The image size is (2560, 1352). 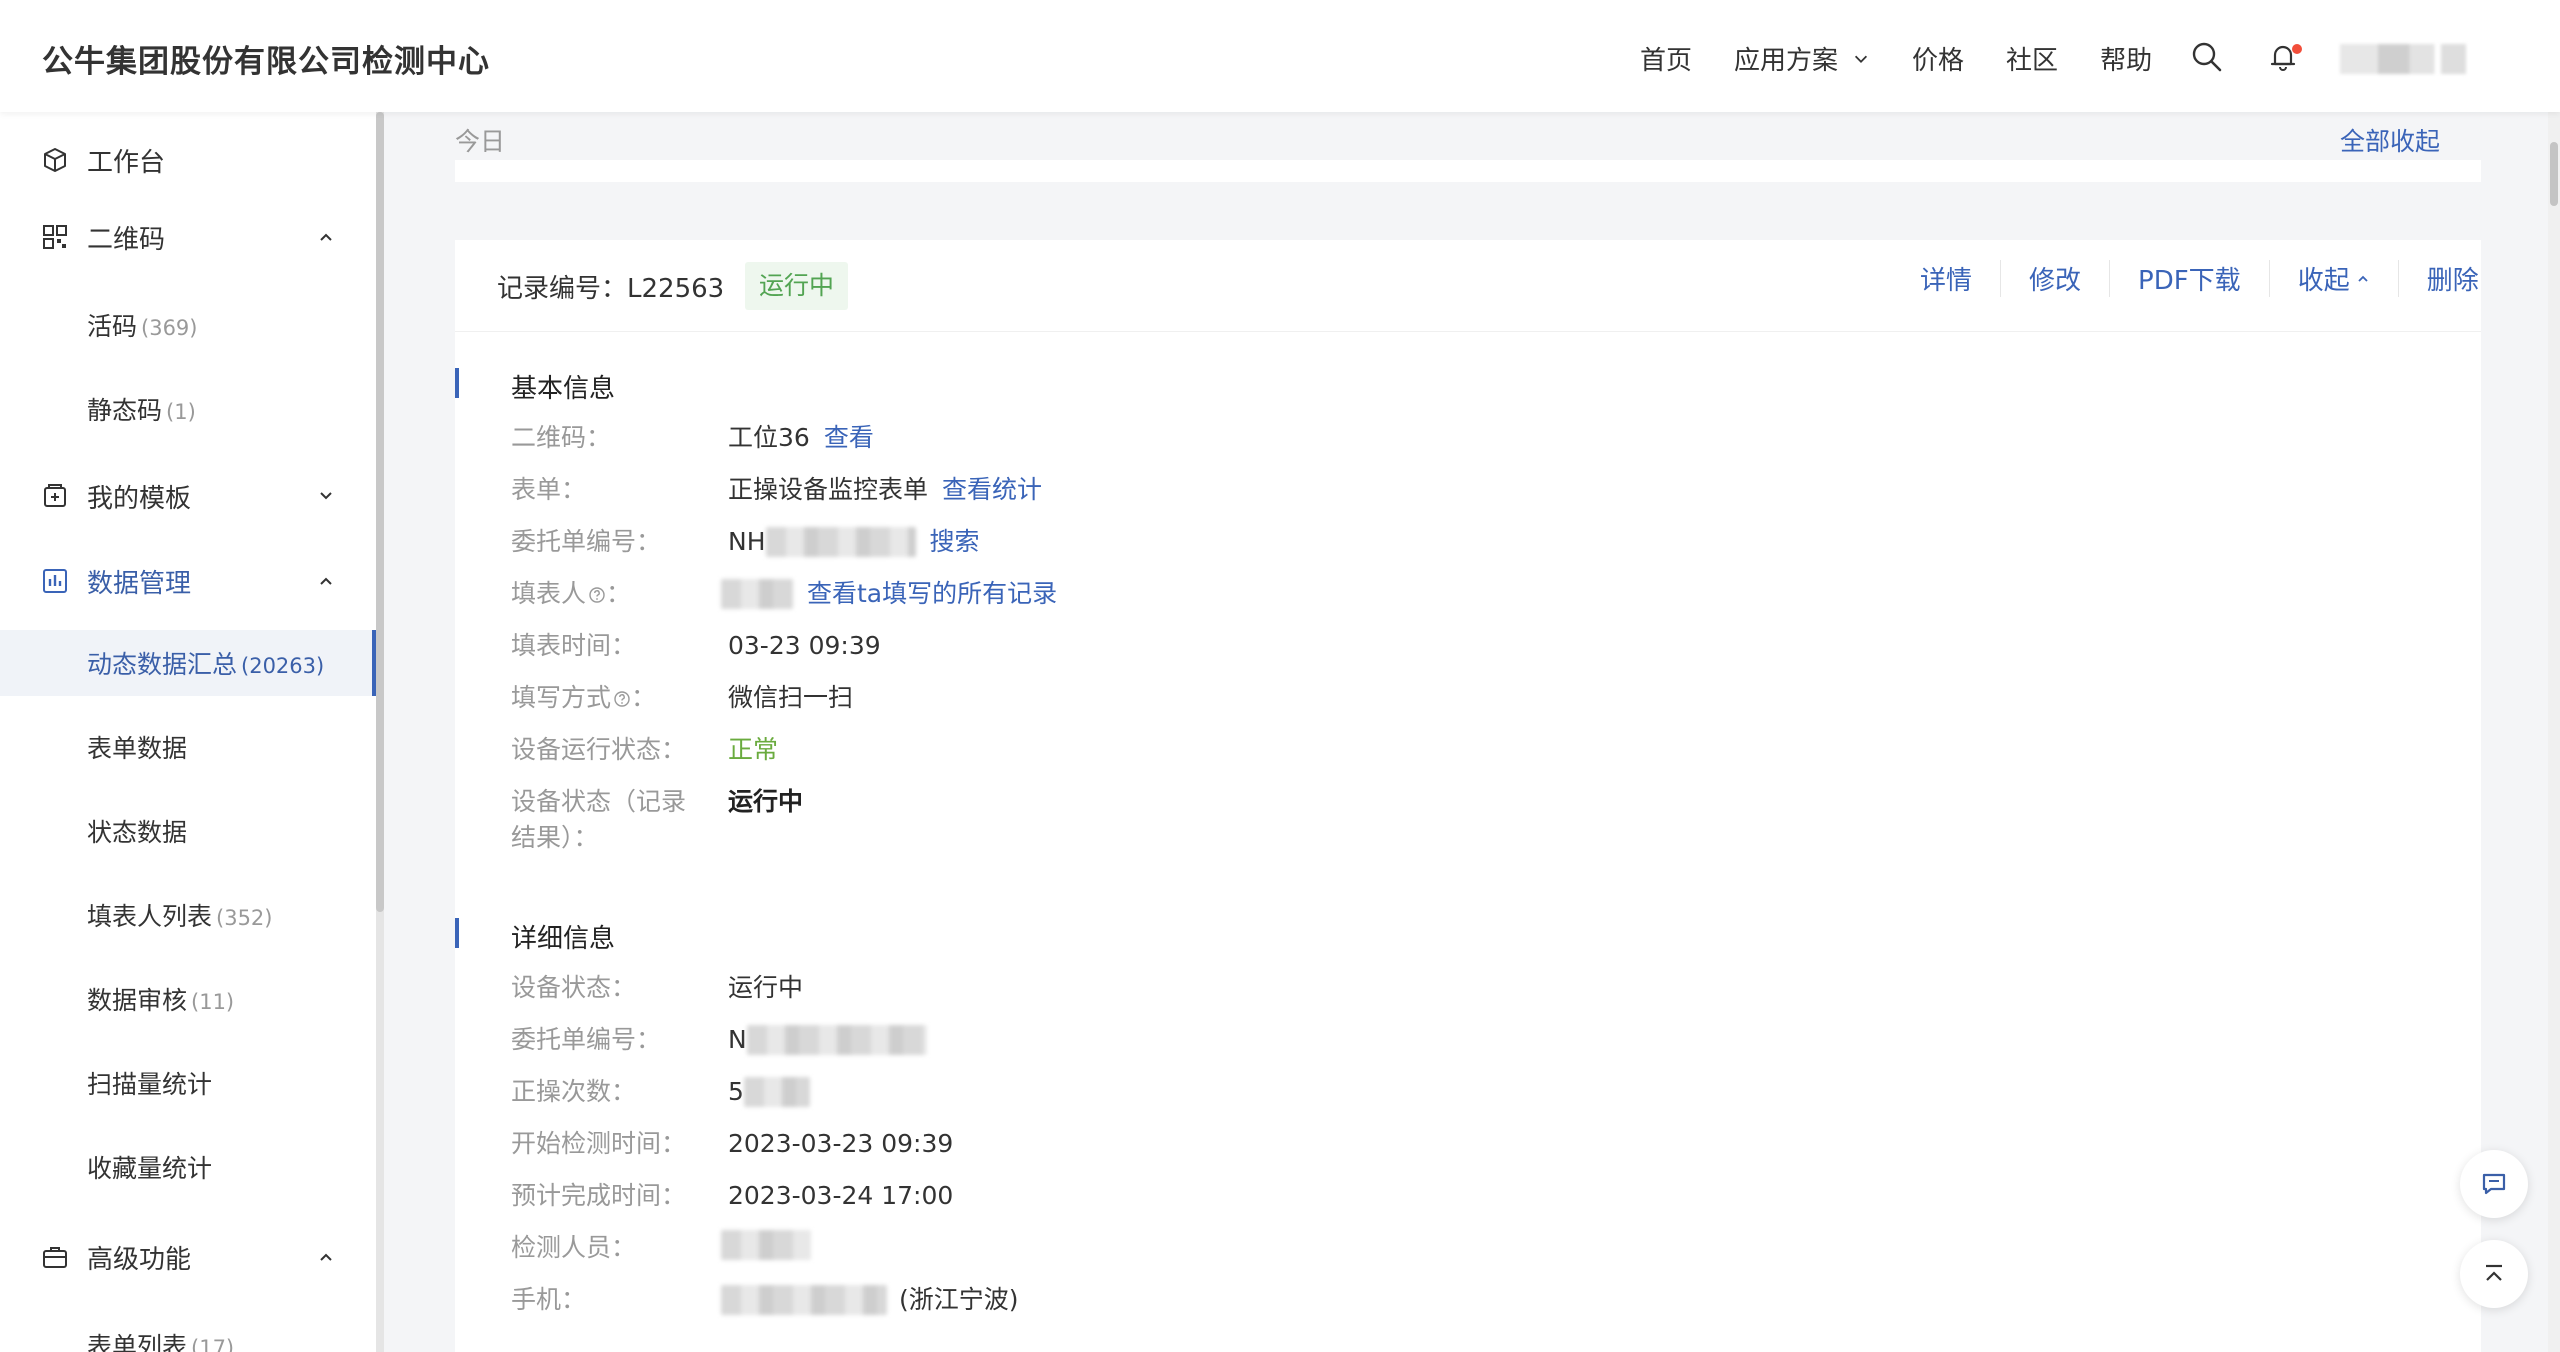 I want to click on sidebar-item-data-review: 数据审核 (11), so click(x=188, y=999).